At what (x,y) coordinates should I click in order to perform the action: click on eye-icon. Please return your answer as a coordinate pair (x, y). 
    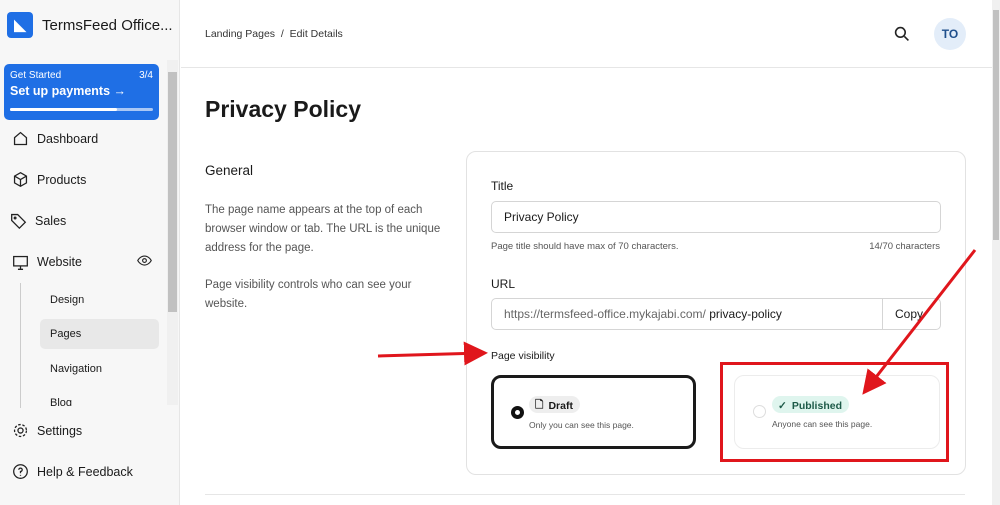
    Looking at the image, I should click on (144, 262).